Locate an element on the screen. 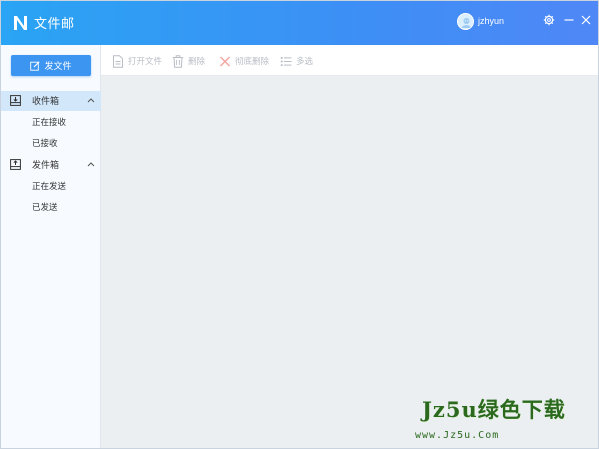 The height and width of the screenshot is (449, 599). sidebar-item-sending: 正在发送 is located at coordinates (49, 186).